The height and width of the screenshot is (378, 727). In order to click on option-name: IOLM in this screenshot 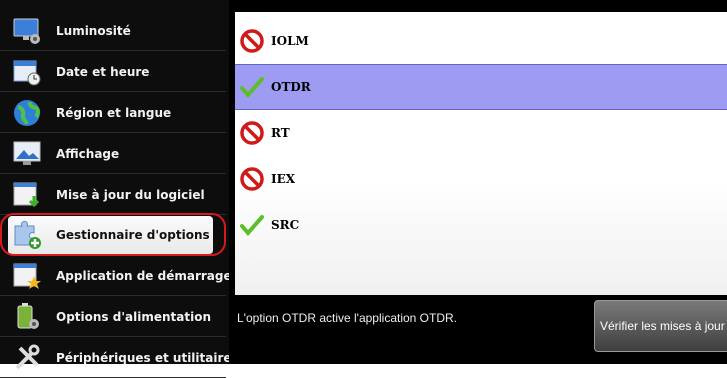, I will do `click(290, 41)`.